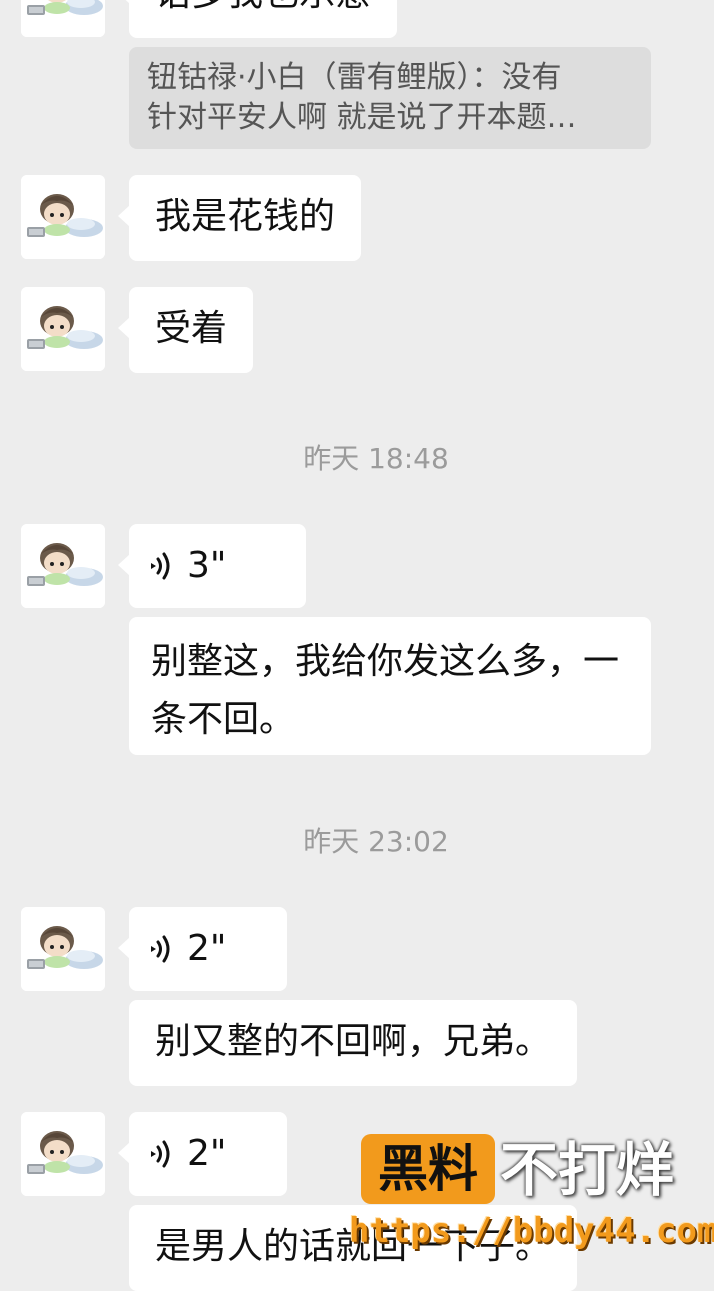 The width and height of the screenshot is (714, 1291). I want to click on voice-duration: 3", so click(207, 565).